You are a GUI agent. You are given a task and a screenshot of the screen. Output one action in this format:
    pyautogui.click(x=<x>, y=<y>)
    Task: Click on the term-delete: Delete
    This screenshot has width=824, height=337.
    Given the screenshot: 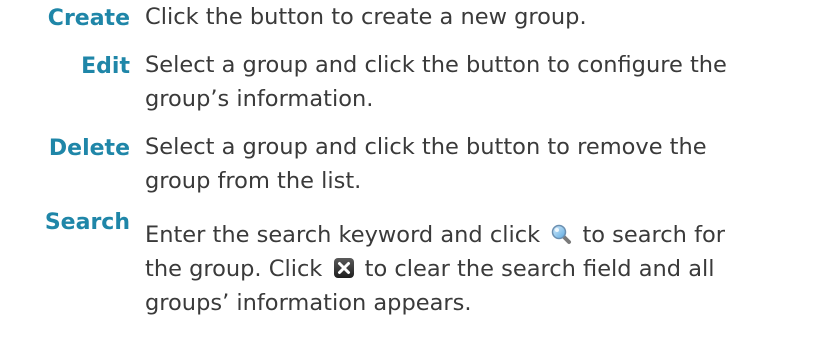 What is the action you would take?
    pyautogui.click(x=89, y=148)
    